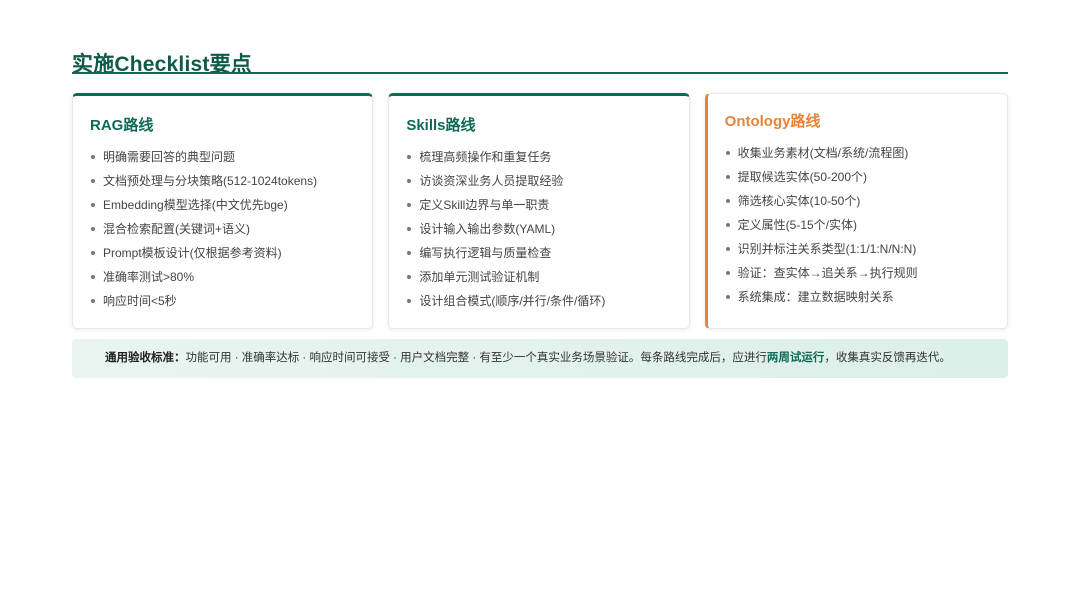 The width and height of the screenshot is (1080, 608). What do you see at coordinates (857, 201) in the screenshot?
I see `list-item: 筛选核心实体(10-50个)` at bounding box center [857, 201].